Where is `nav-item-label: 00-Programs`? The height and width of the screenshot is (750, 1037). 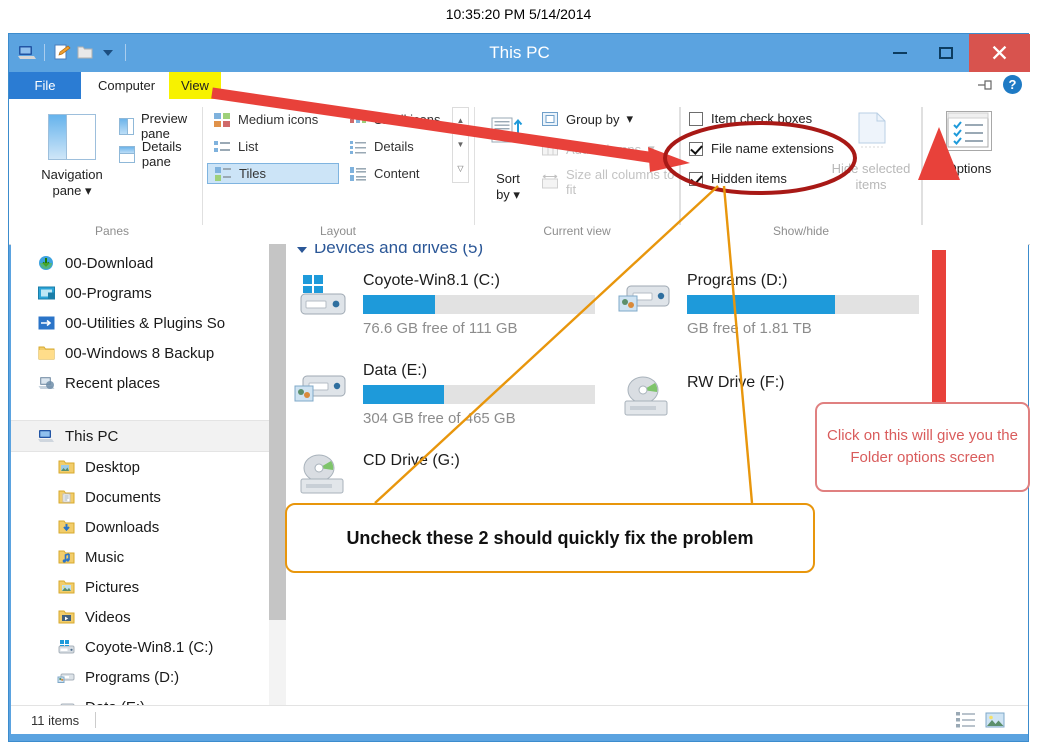 nav-item-label: 00-Programs is located at coordinates (108, 293).